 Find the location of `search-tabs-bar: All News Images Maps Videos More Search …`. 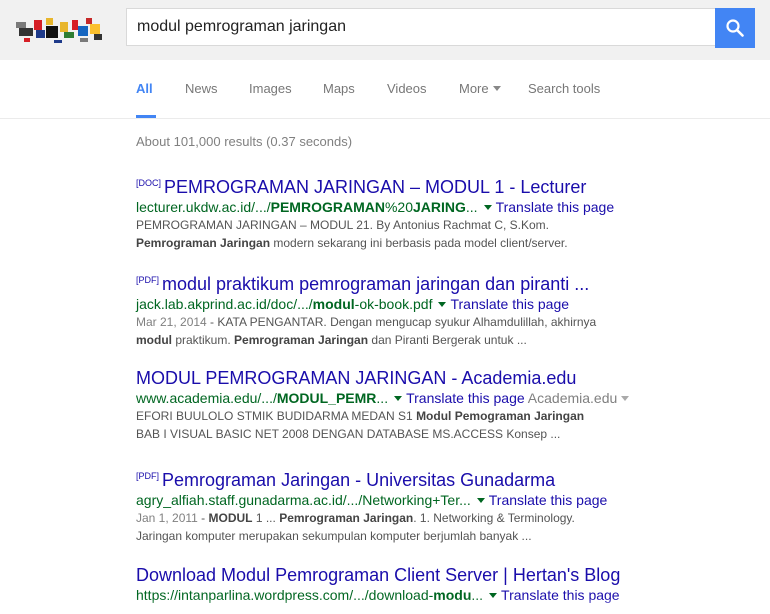

search-tabs-bar: All News Images Maps Videos More Search … is located at coordinates (385, 89).